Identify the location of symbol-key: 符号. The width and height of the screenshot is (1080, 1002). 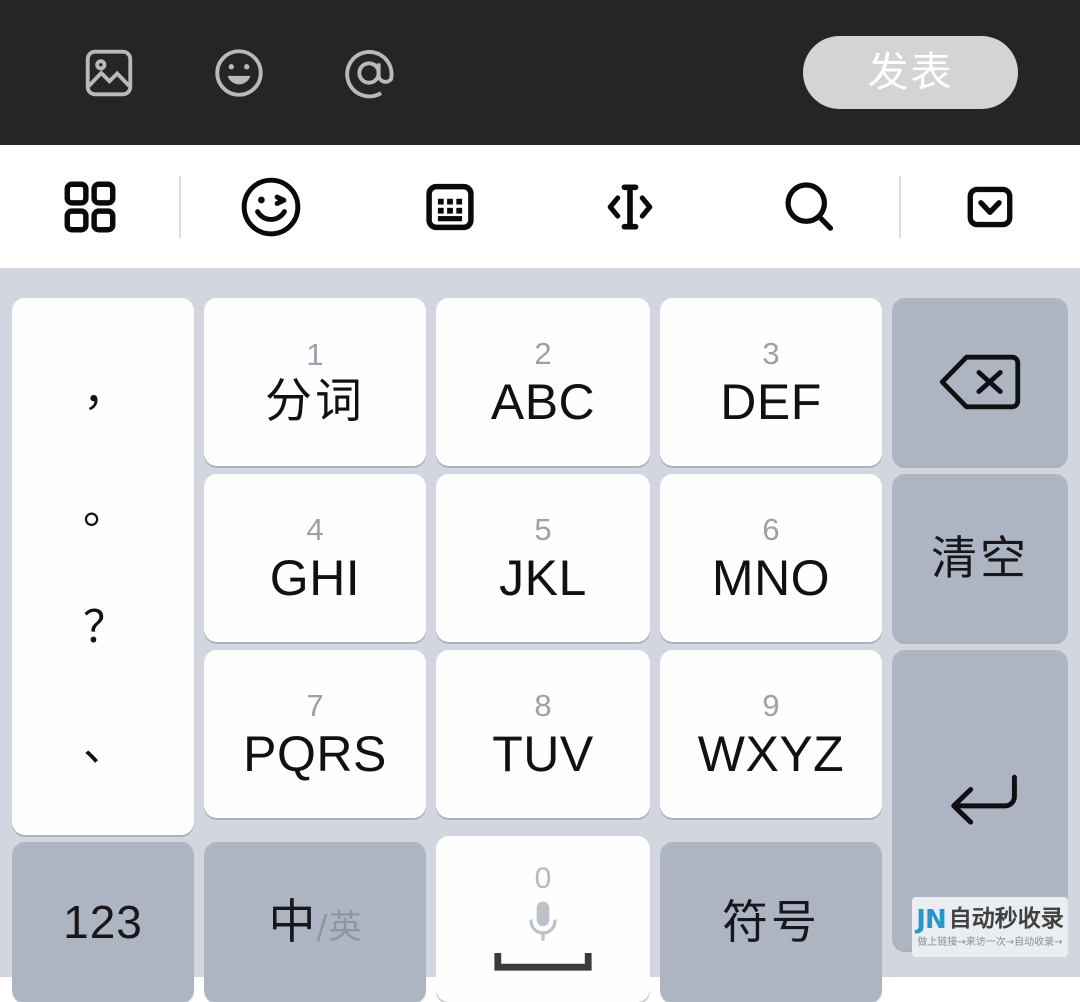
(771, 922).